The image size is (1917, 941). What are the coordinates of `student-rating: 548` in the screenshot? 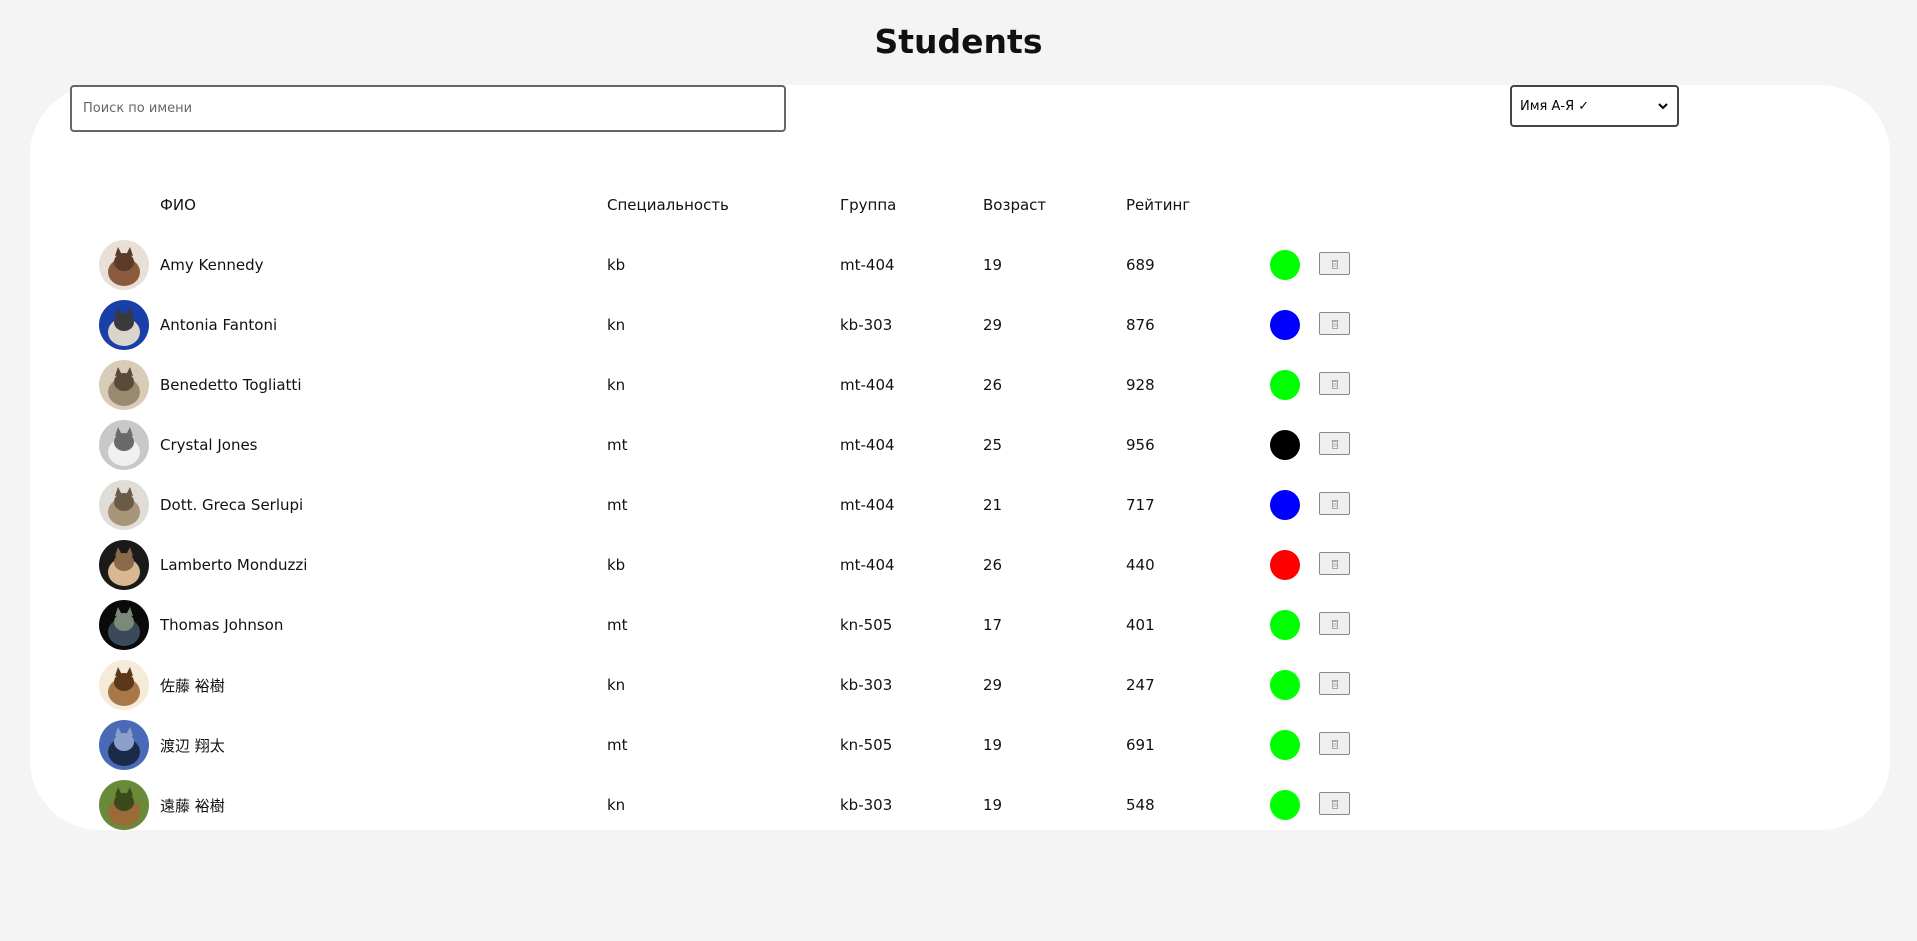 It's located at (1140, 805).